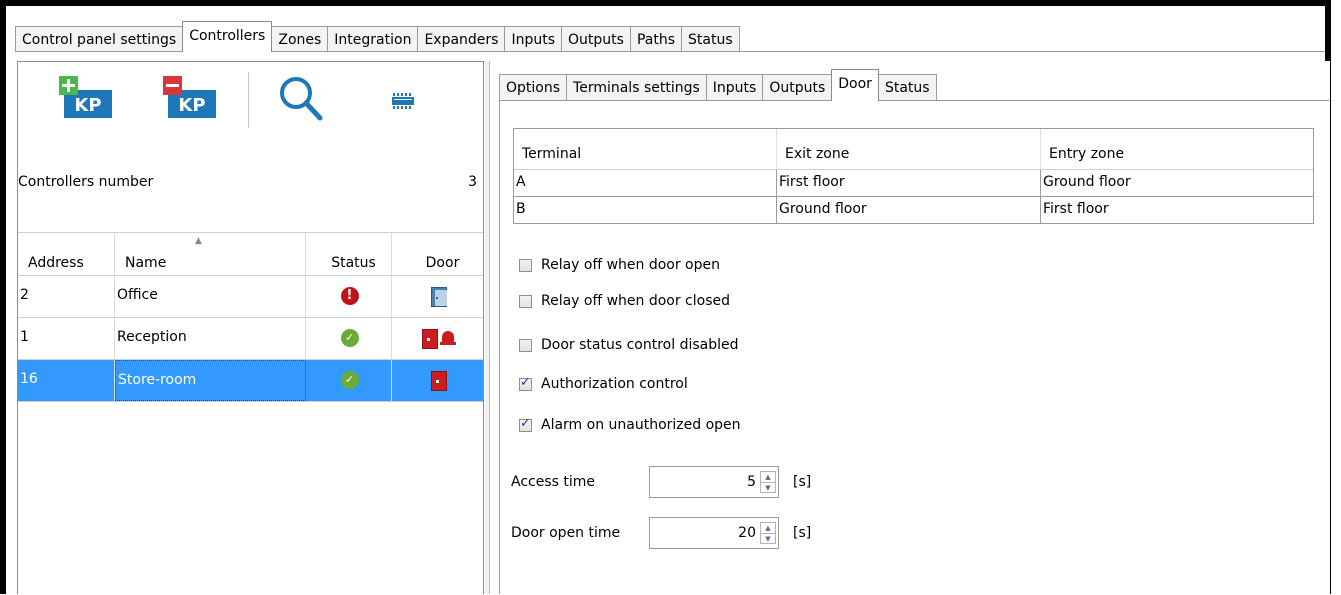 The height and width of the screenshot is (595, 1341). Describe the element at coordinates (525, 424) in the screenshot. I see `alarm-unauthorized-open-checkbox` at that location.